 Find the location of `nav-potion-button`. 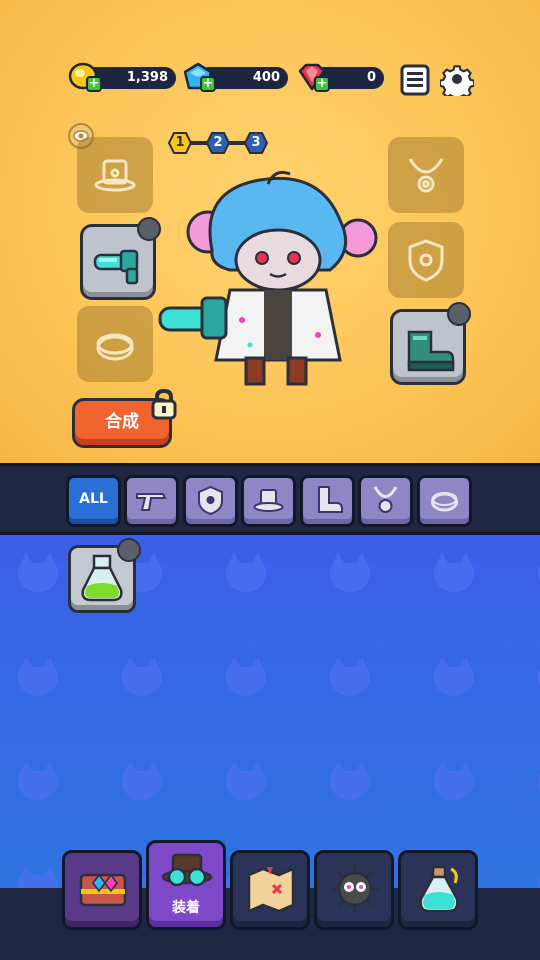

nav-potion-button is located at coordinates (438, 890).